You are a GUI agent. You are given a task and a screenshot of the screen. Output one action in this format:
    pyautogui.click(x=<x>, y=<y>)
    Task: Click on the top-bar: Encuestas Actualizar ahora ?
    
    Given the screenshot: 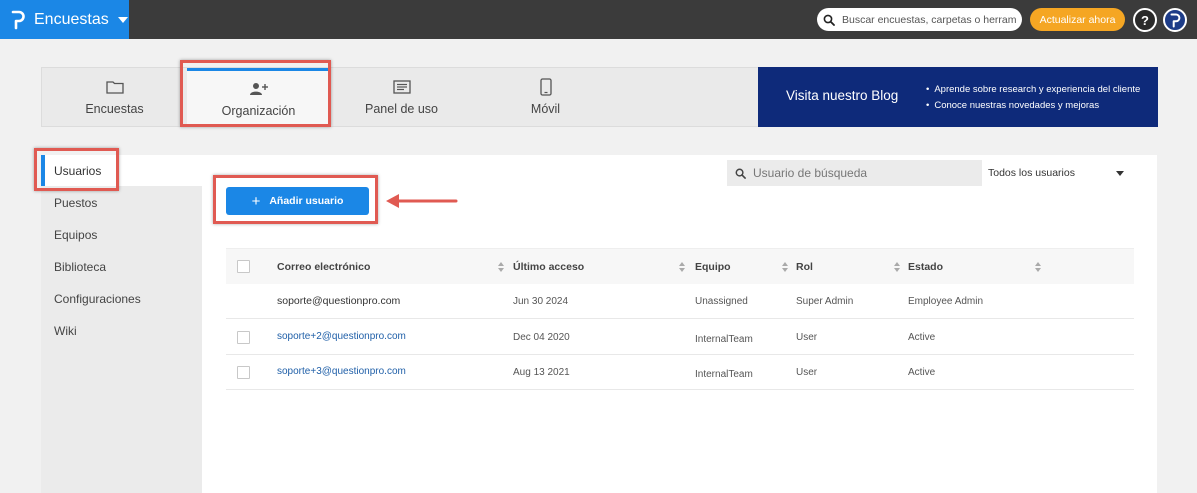 What is the action you would take?
    pyautogui.click(x=598, y=19)
    